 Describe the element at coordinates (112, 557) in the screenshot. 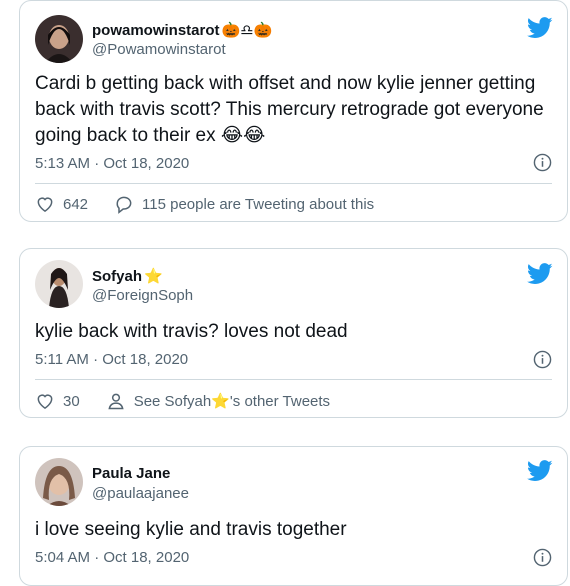

I see `timestamp: 5:04 AM · Oct 18, 2020` at that location.